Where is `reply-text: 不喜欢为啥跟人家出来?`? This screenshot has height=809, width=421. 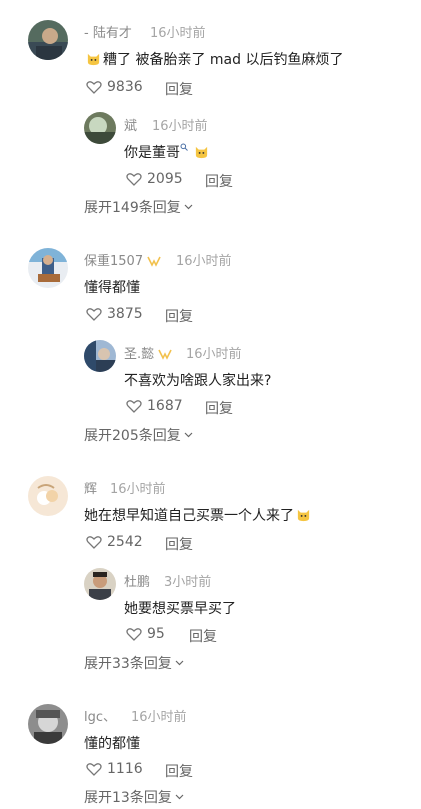
reply-text: 不喜欢为啥跟人家出来? is located at coordinates (197, 380).